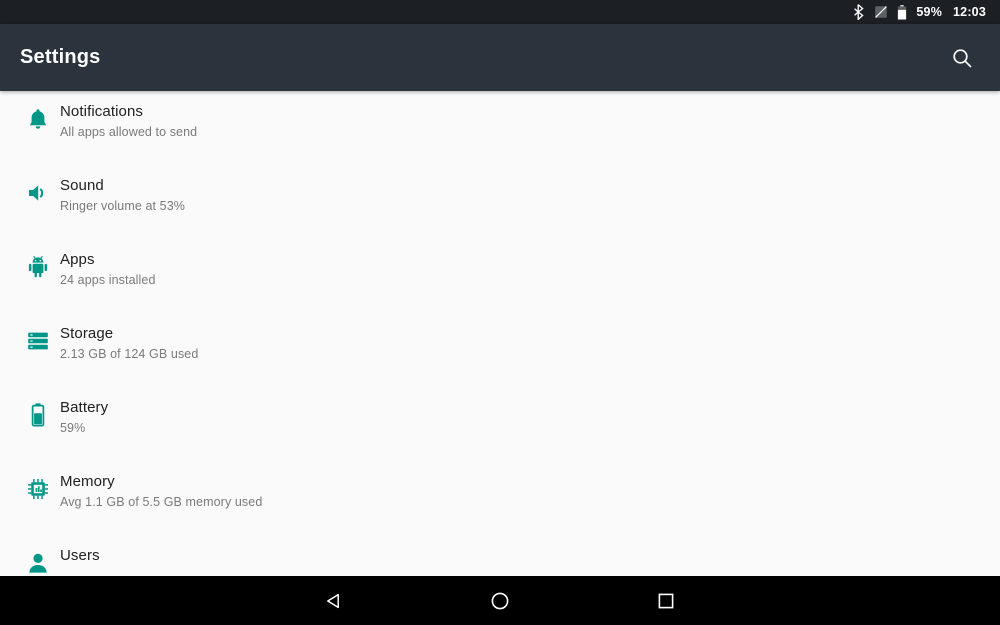  Describe the element at coordinates (500, 57) in the screenshot. I see `app-bar: Settings` at that location.